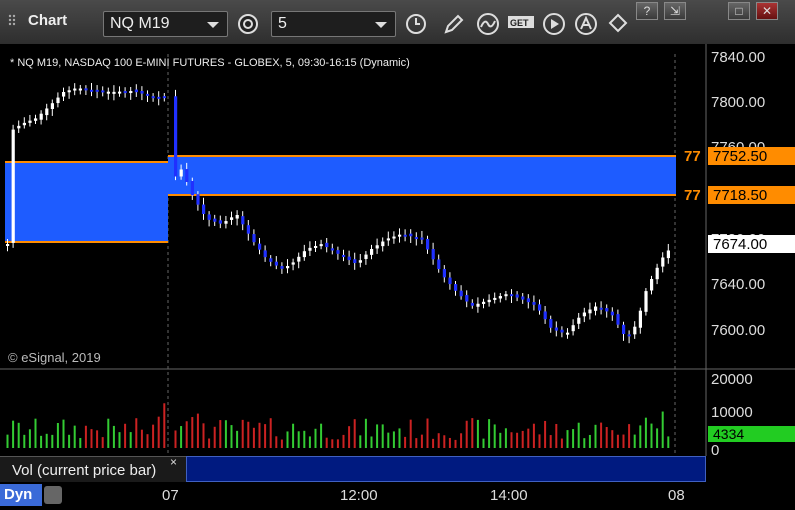 The height and width of the screenshot is (510, 795). I want to click on play-icon, so click(554, 24).